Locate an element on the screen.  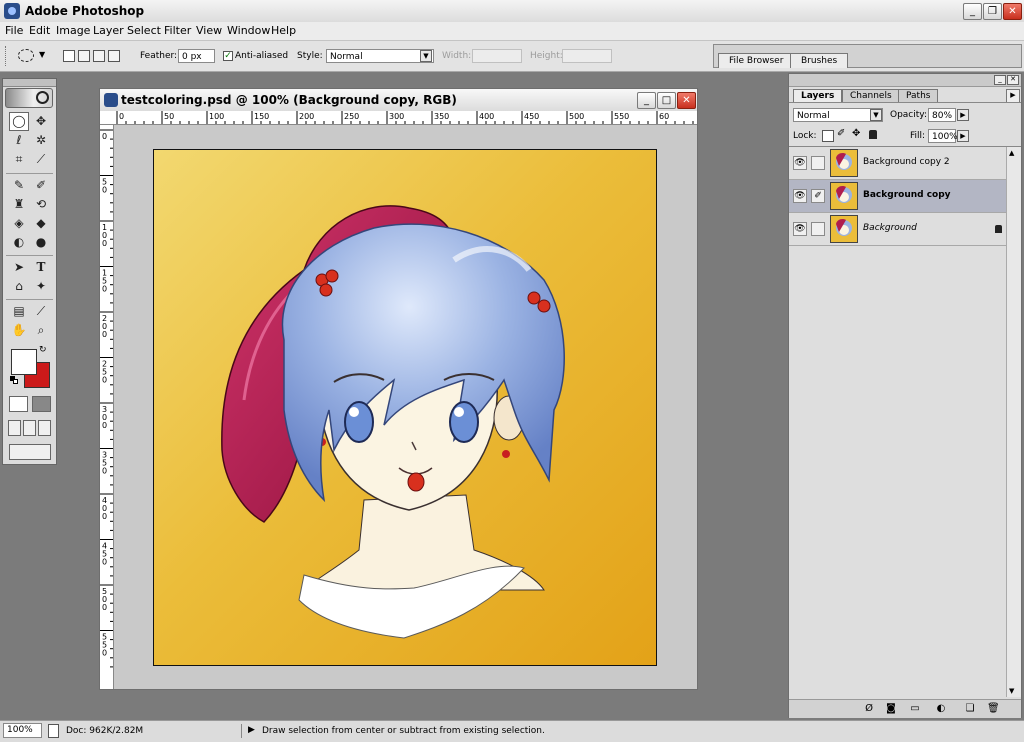
lasso-tool-icon: ℓ is located at coordinates (19, 140).